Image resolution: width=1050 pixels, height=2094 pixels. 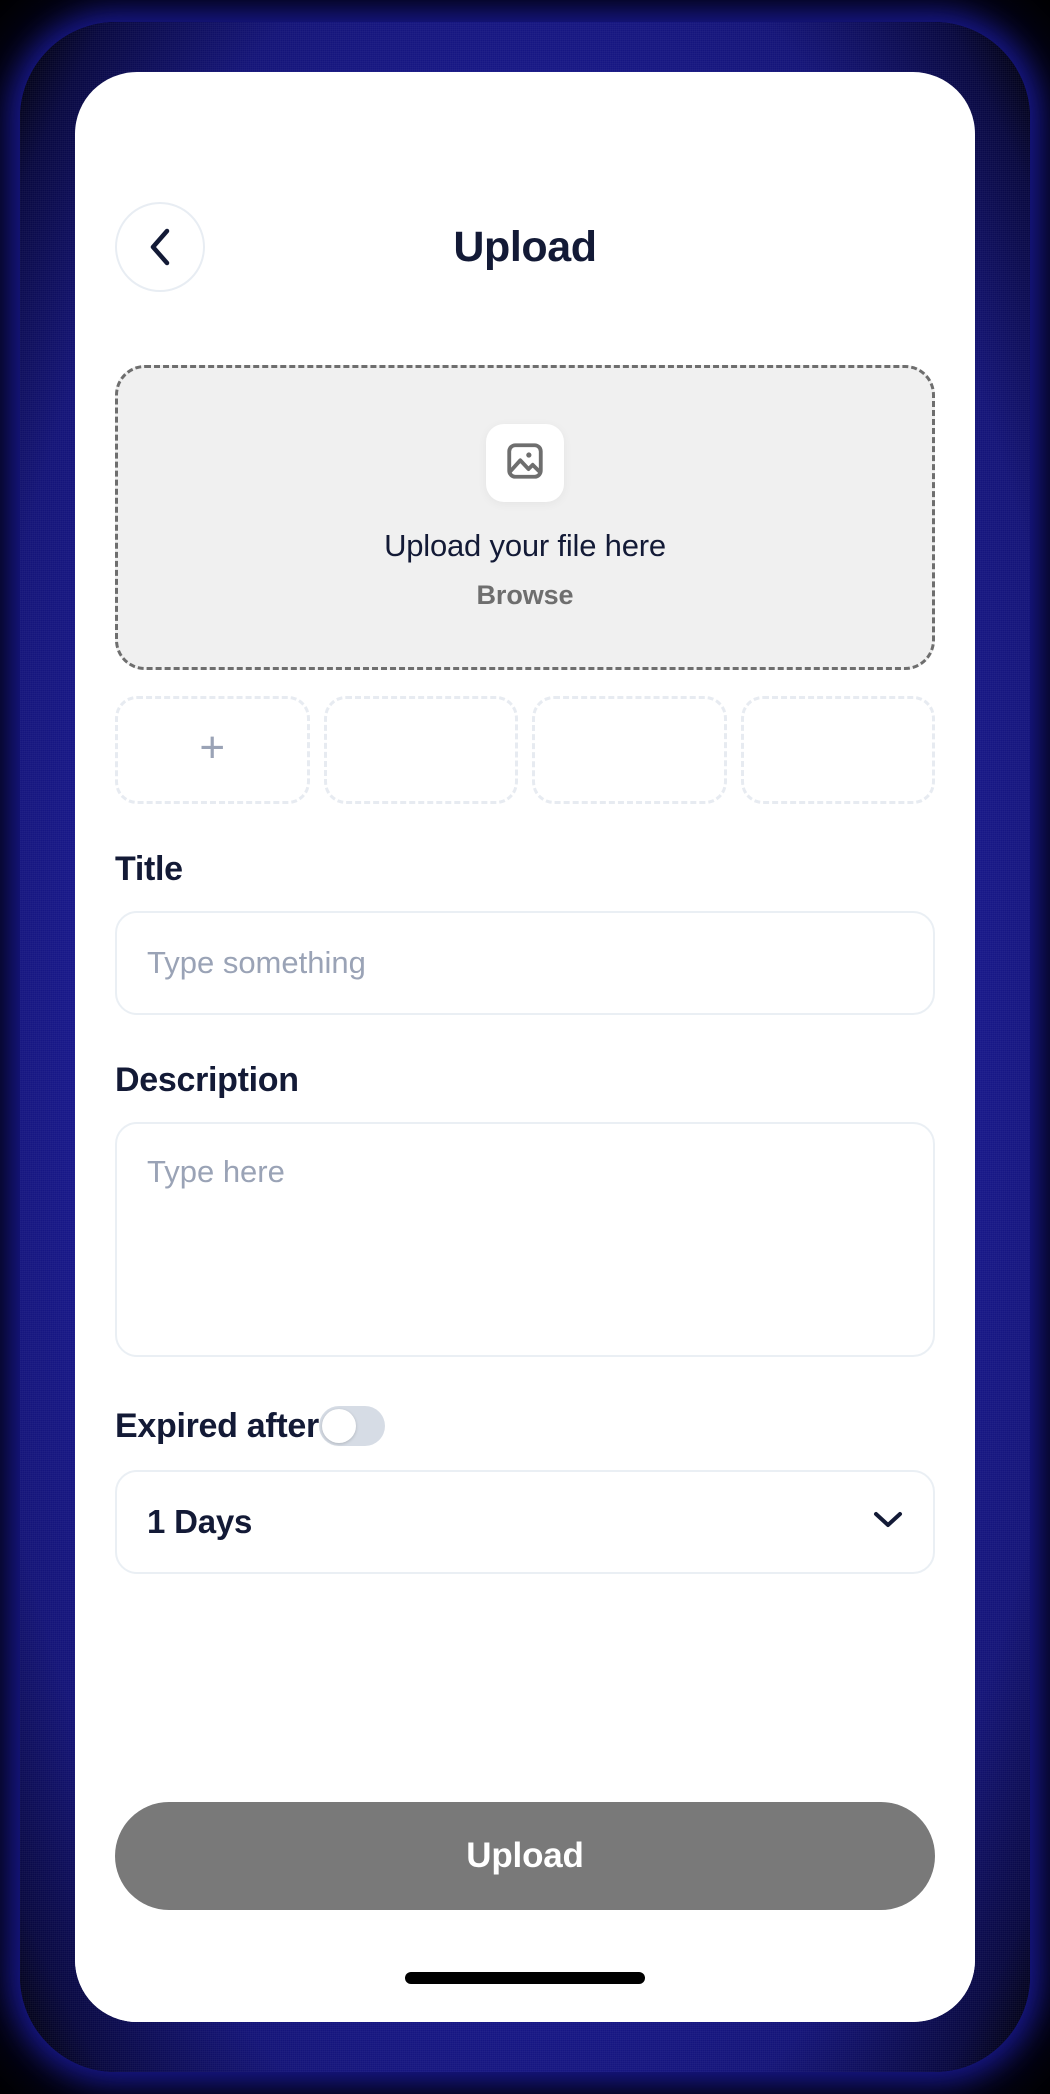 I want to click on thumbnail-slot-add: +, so click(x=212, y=750).